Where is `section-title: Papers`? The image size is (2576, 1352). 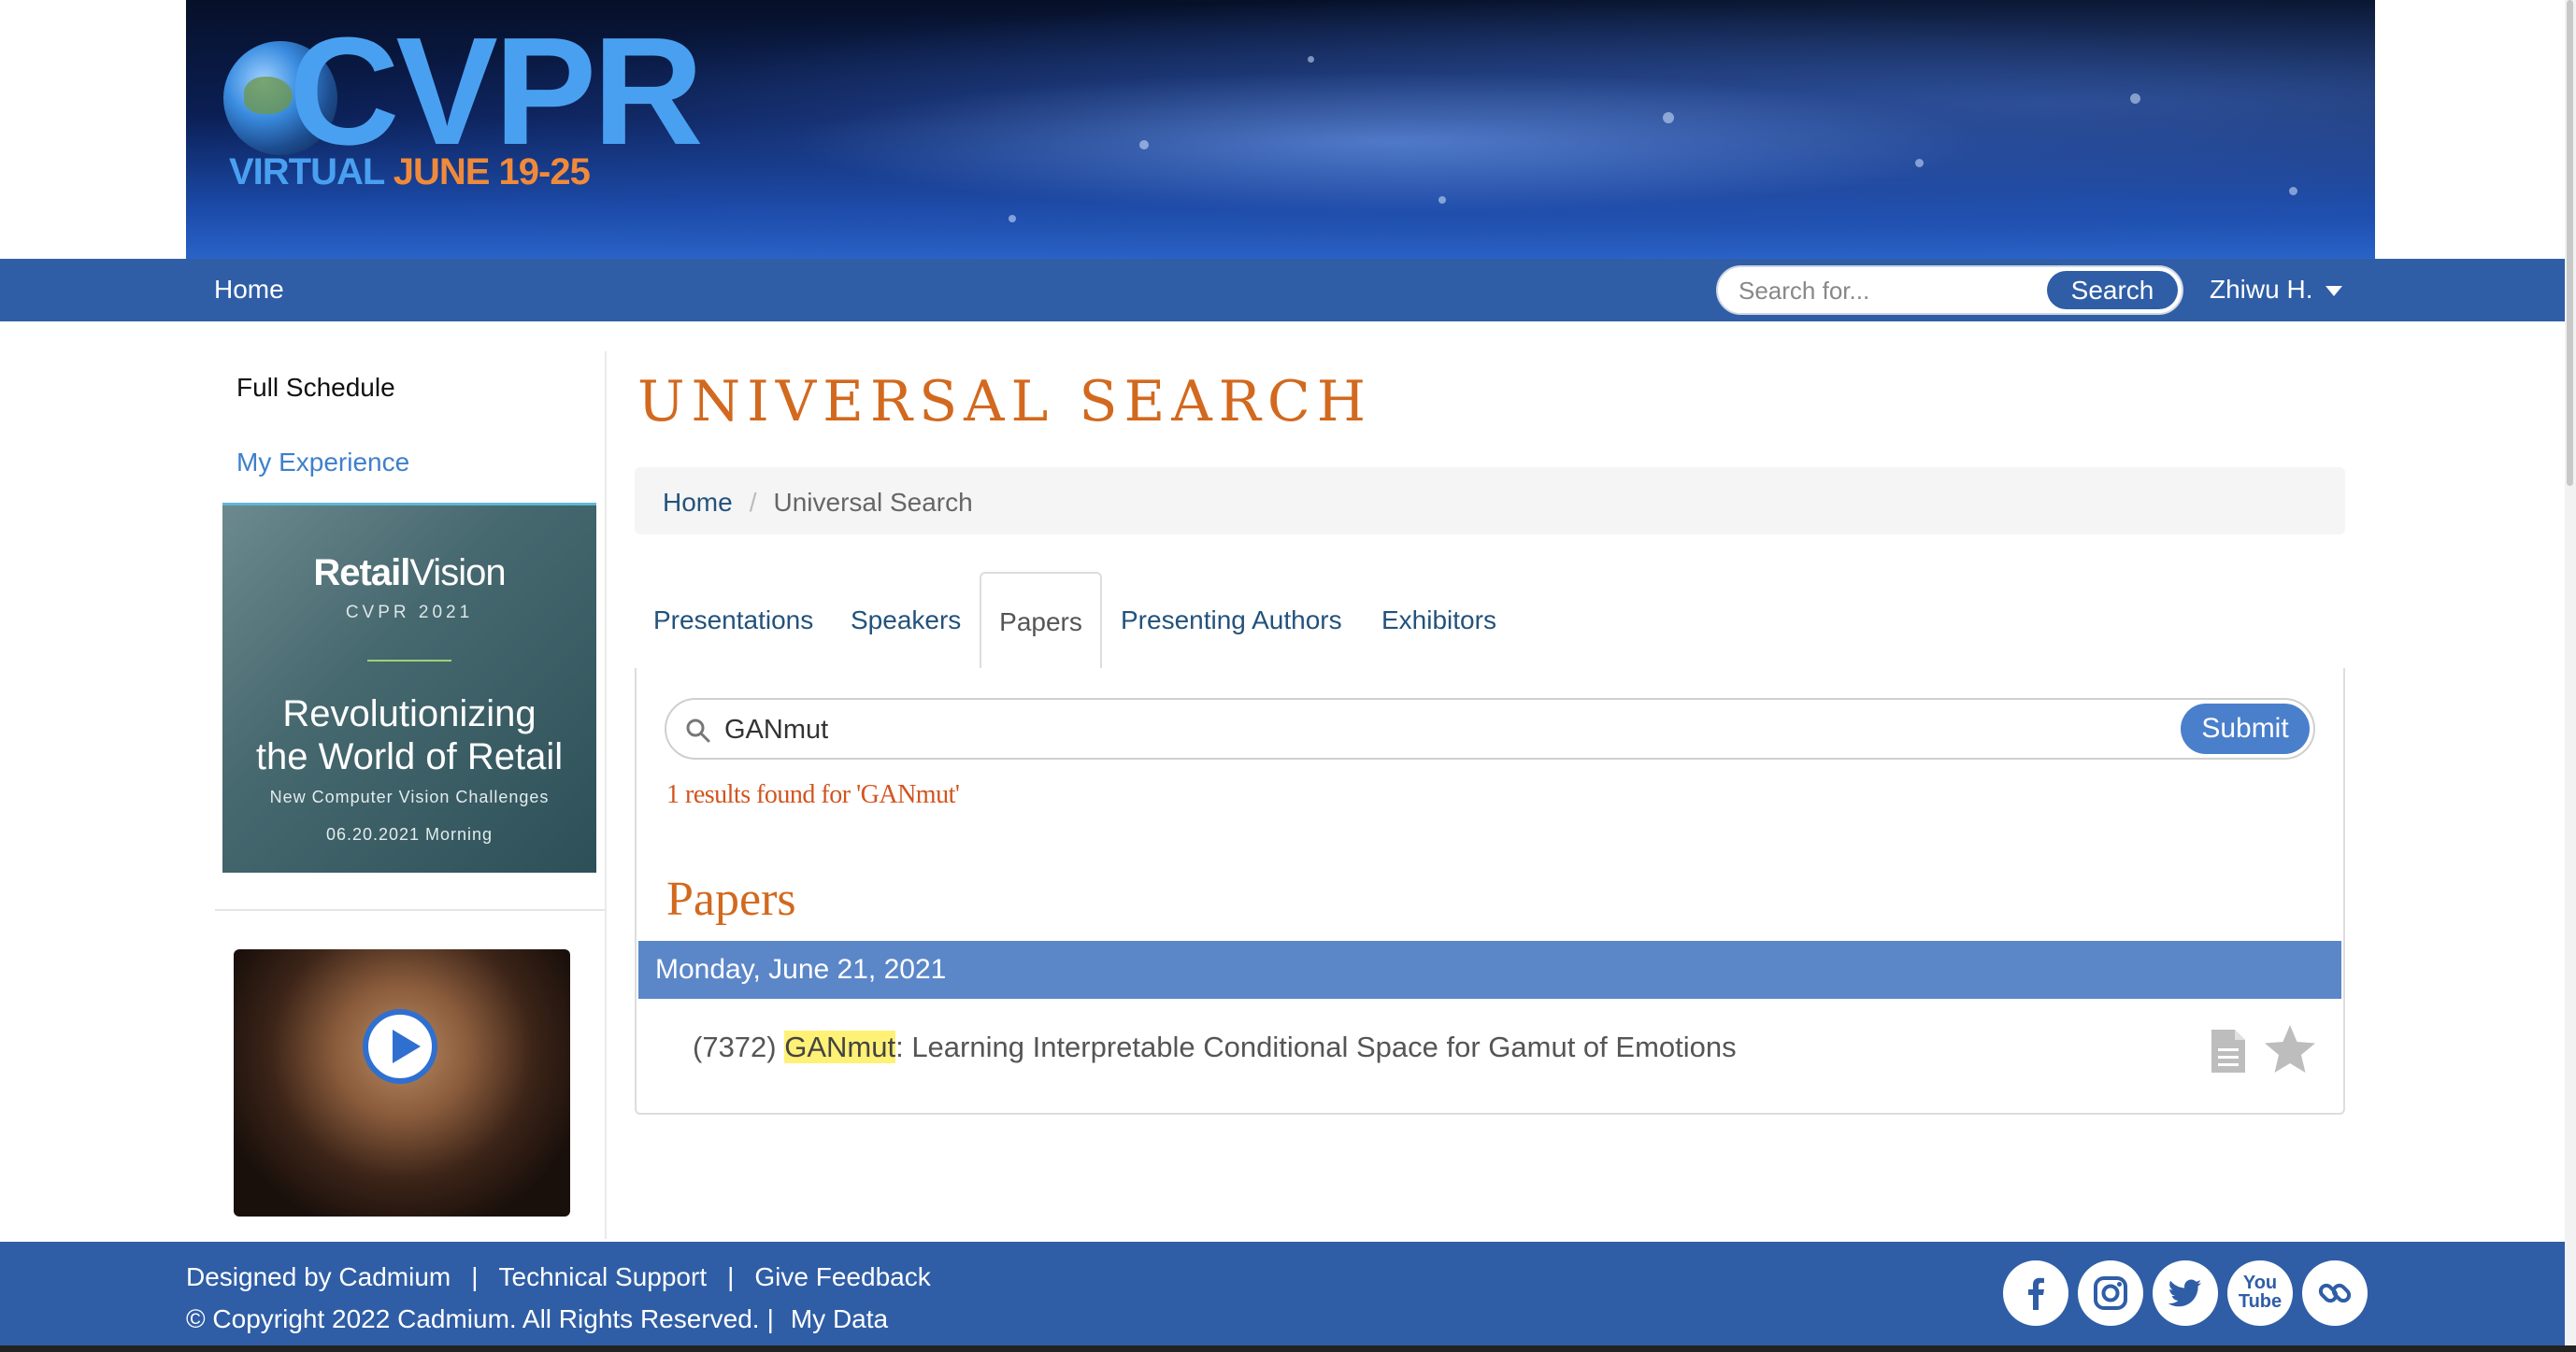
section-title: Papers is located at coordinates (731, 900).